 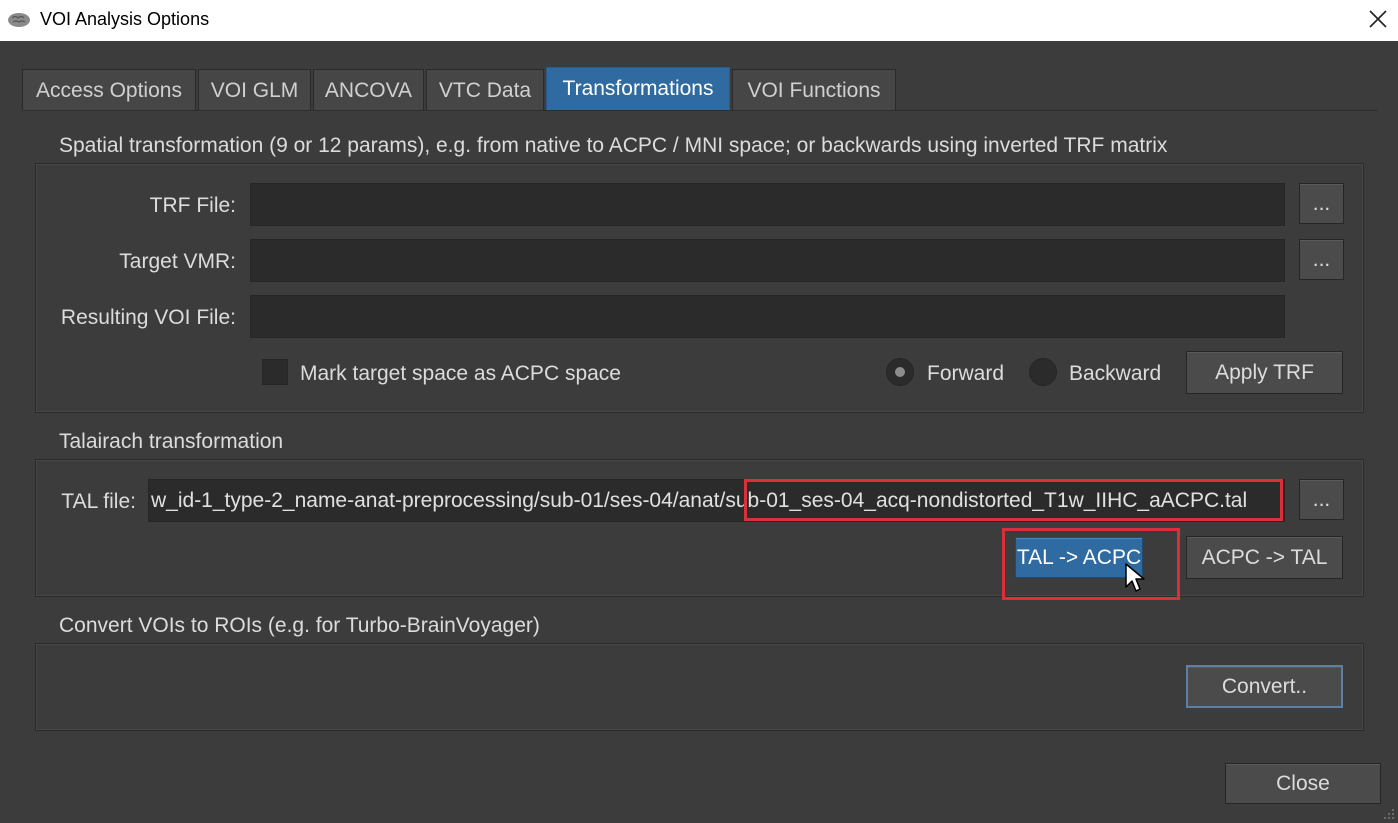 I want to click on resulting-voi-field, so click(x=767, y=316).